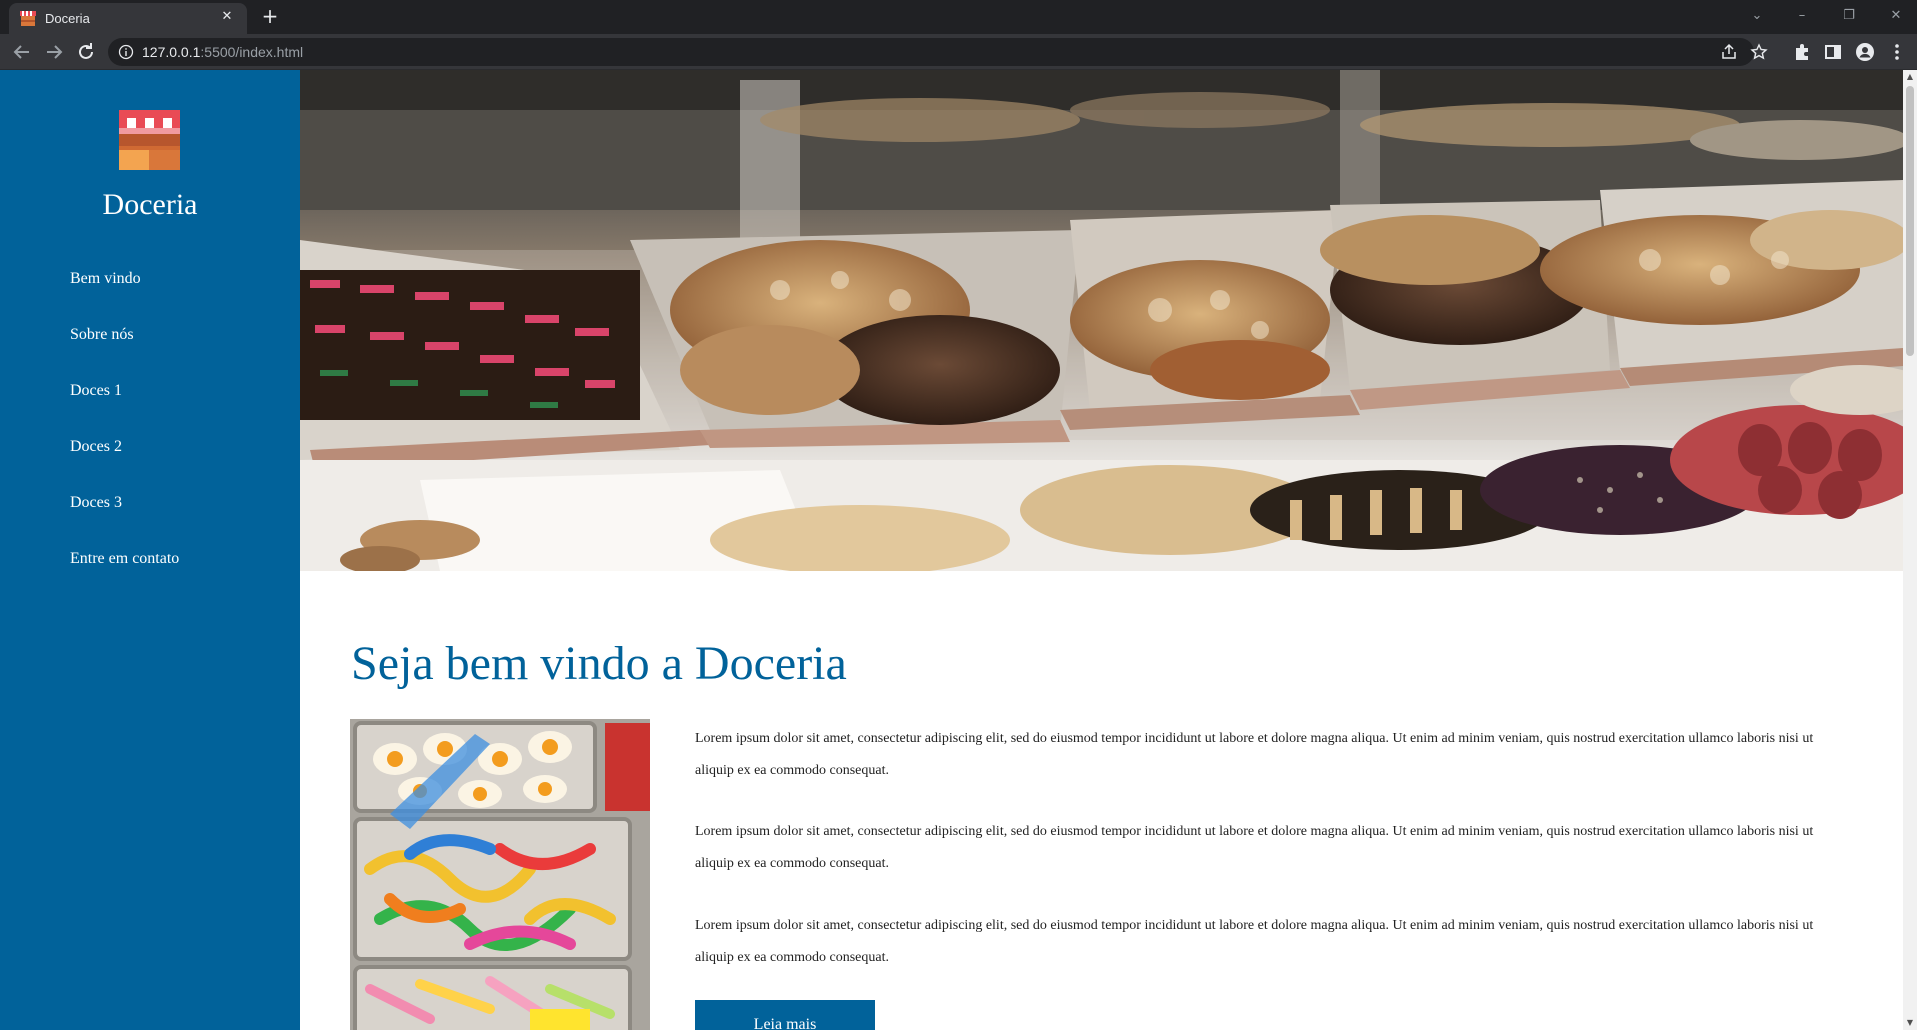 The image size is (1917, 1030). What do you see at coordinates (124, 522) in the screenshot?
I see `sidebar-item-doces-3: Doces 3` at bounding box center [124, 522].